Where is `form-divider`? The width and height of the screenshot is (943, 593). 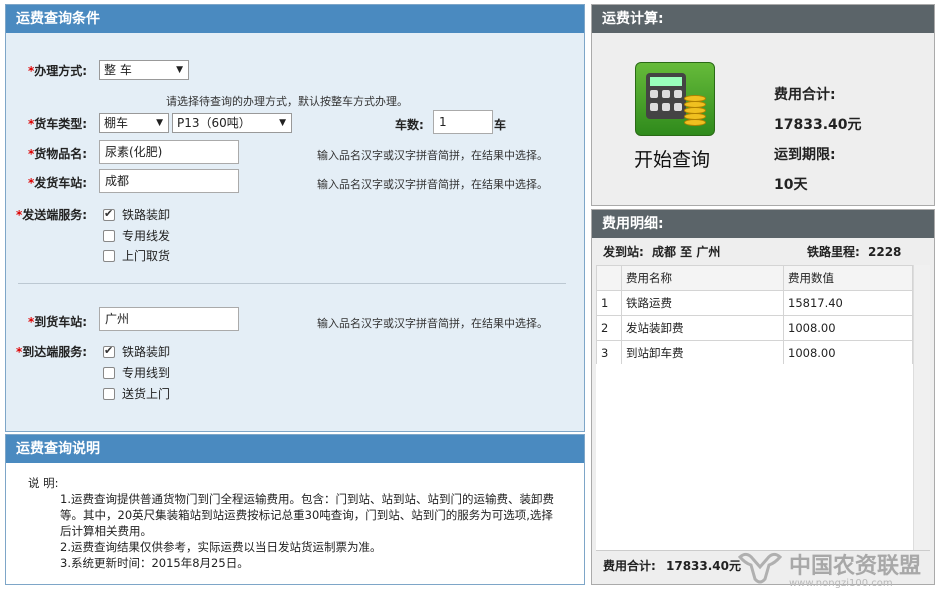
form-divider is located at coordinates (292, 283).